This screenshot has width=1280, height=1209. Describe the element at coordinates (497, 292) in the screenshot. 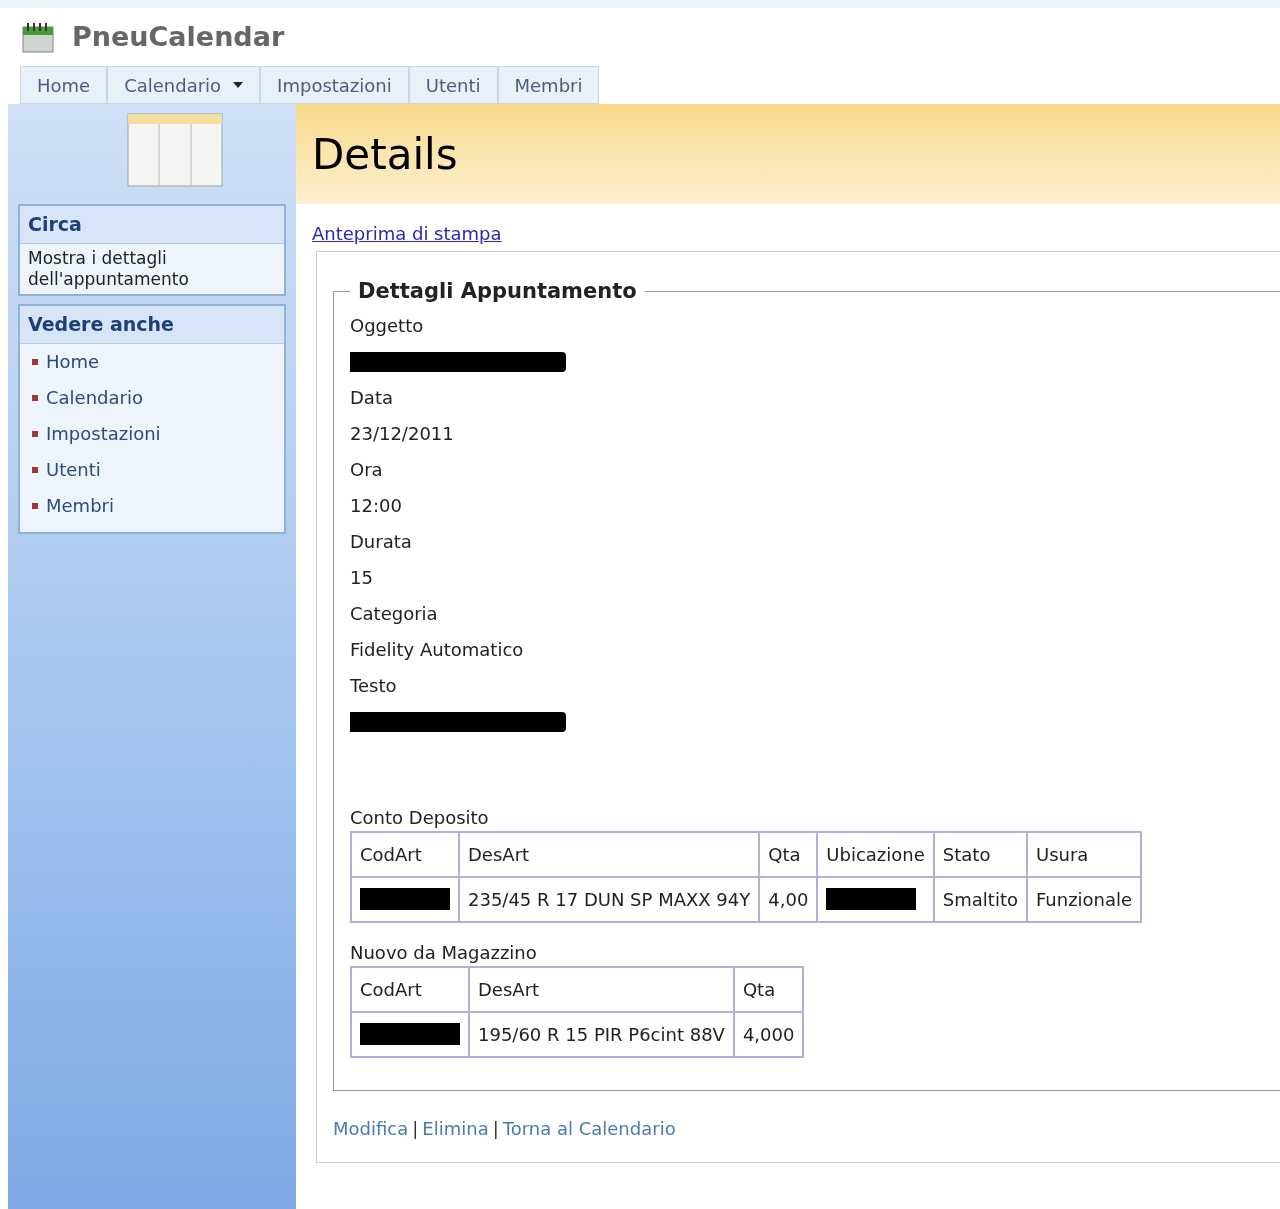

I see `fieldset-legend: Dettagli Appuntamento` at that location.